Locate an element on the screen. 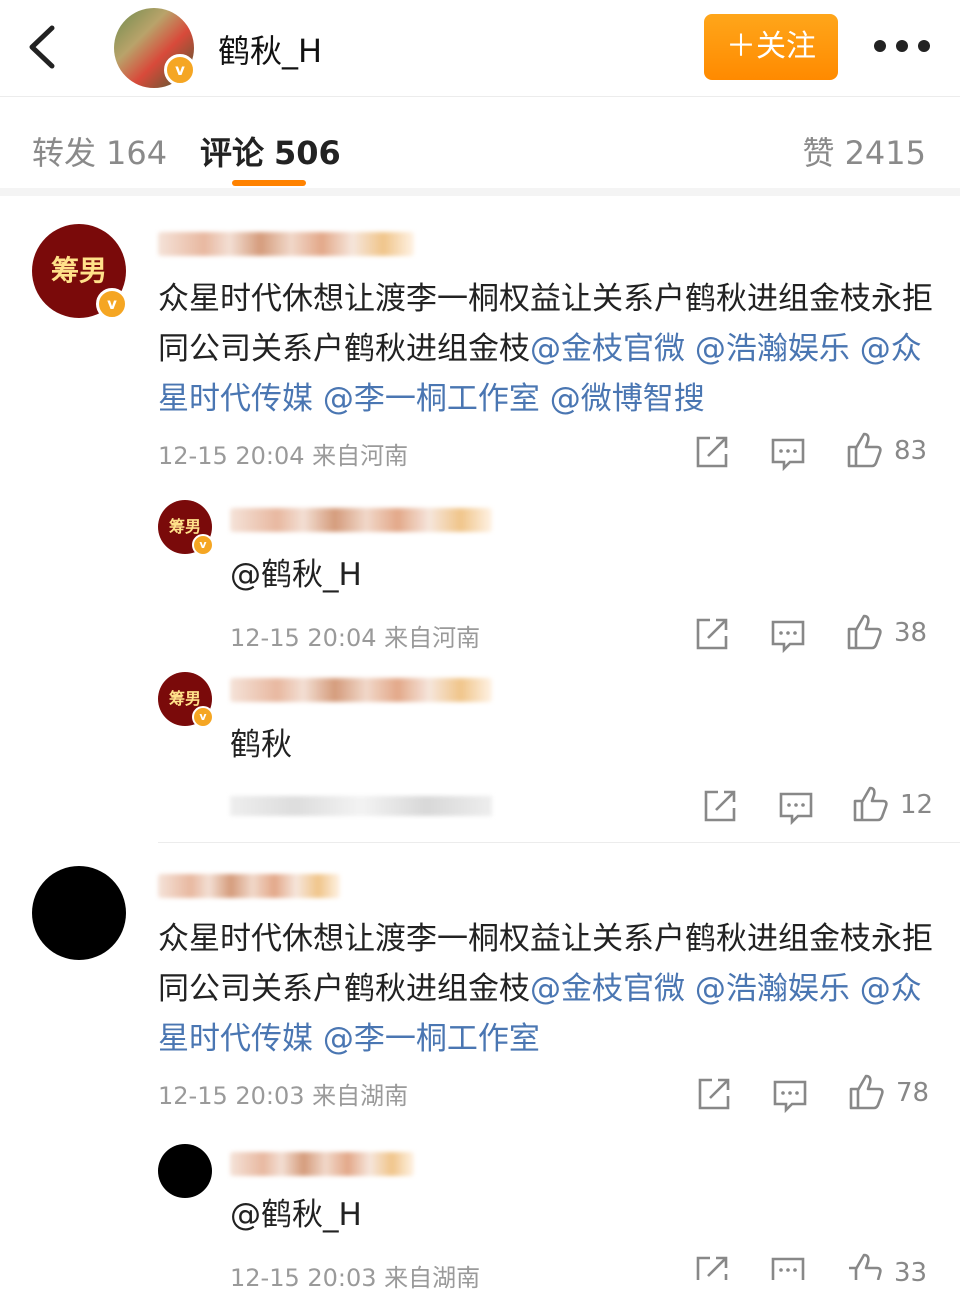 This screenshot has width=960, height=1293. tab-like: 赞 2415 is located at coordinates (864, 151).